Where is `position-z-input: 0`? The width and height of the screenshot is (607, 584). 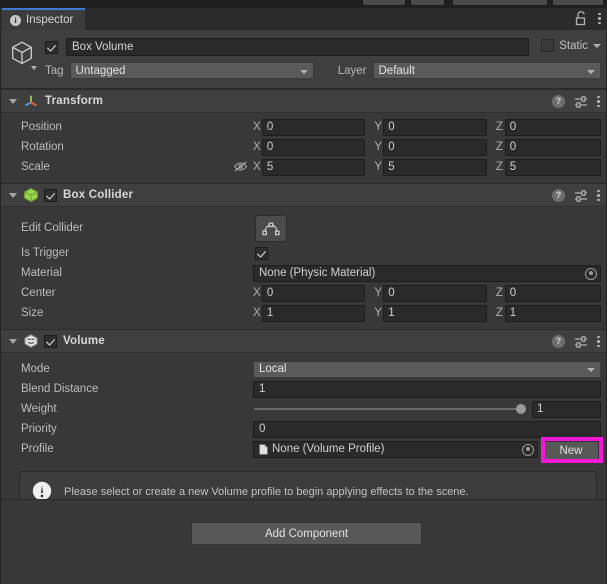 position-z-input: 0 is located at coordinates (553, 127).